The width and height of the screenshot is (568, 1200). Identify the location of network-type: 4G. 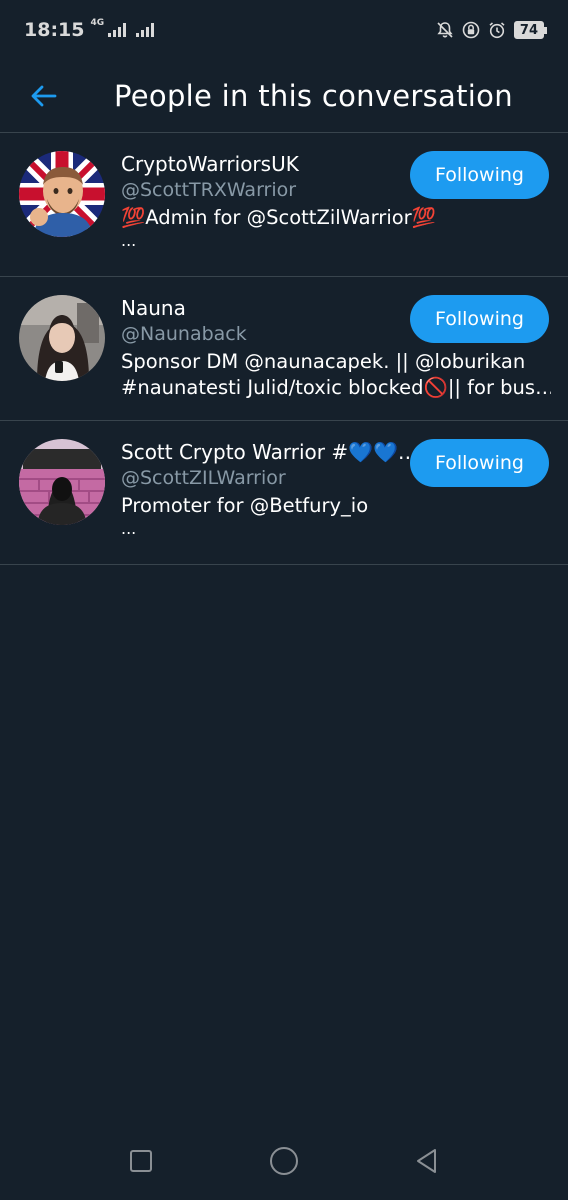
(97, 23).